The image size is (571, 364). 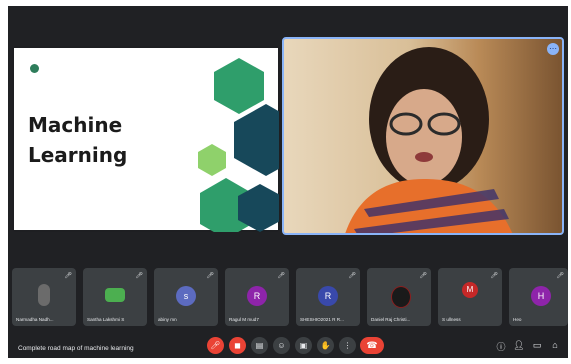 What do you see at coordinates (372, 345) in the screenshot?
I see `end-call-icon: ☎` at bounding box center [372, 345].